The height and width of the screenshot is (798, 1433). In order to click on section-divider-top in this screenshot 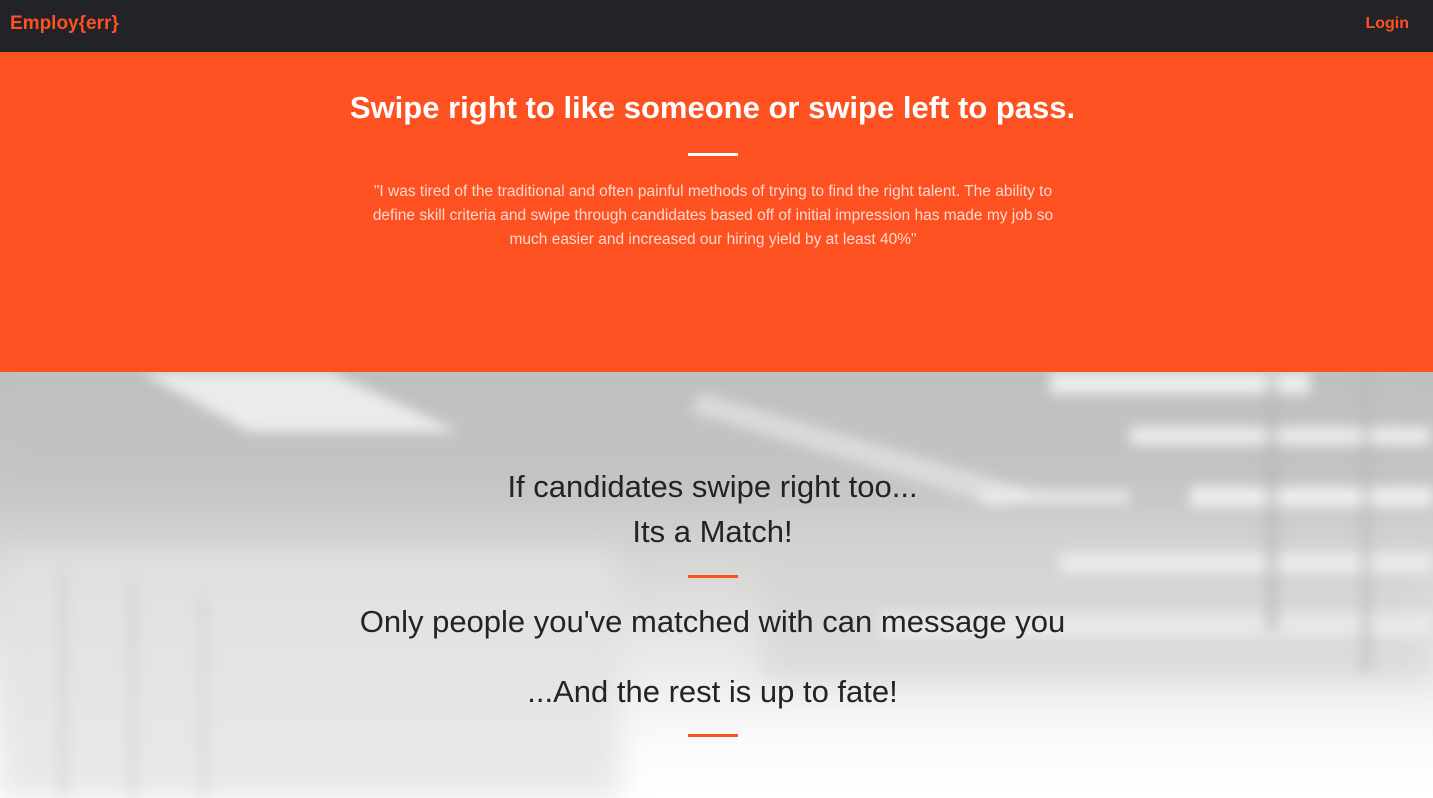, I will do `click(713, 576)`.